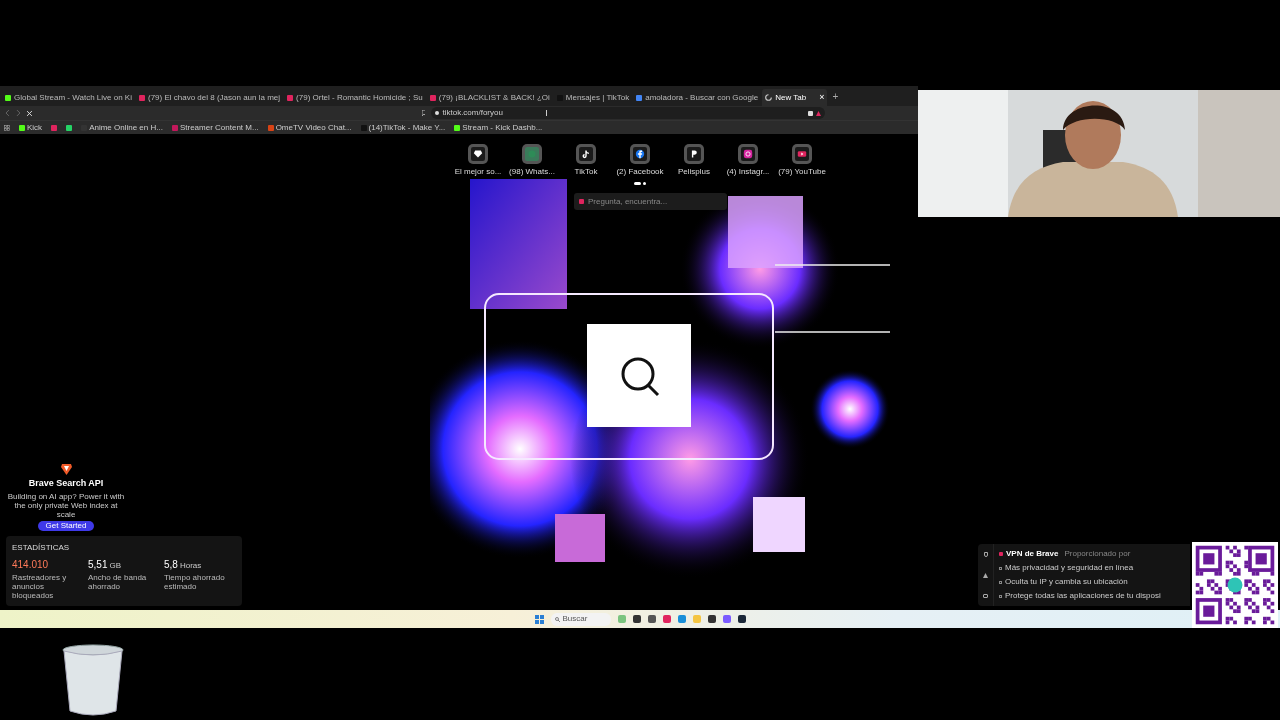  Describe the element at coordinates (985, 596) in the screenshot. I see `card-icon` at that location.